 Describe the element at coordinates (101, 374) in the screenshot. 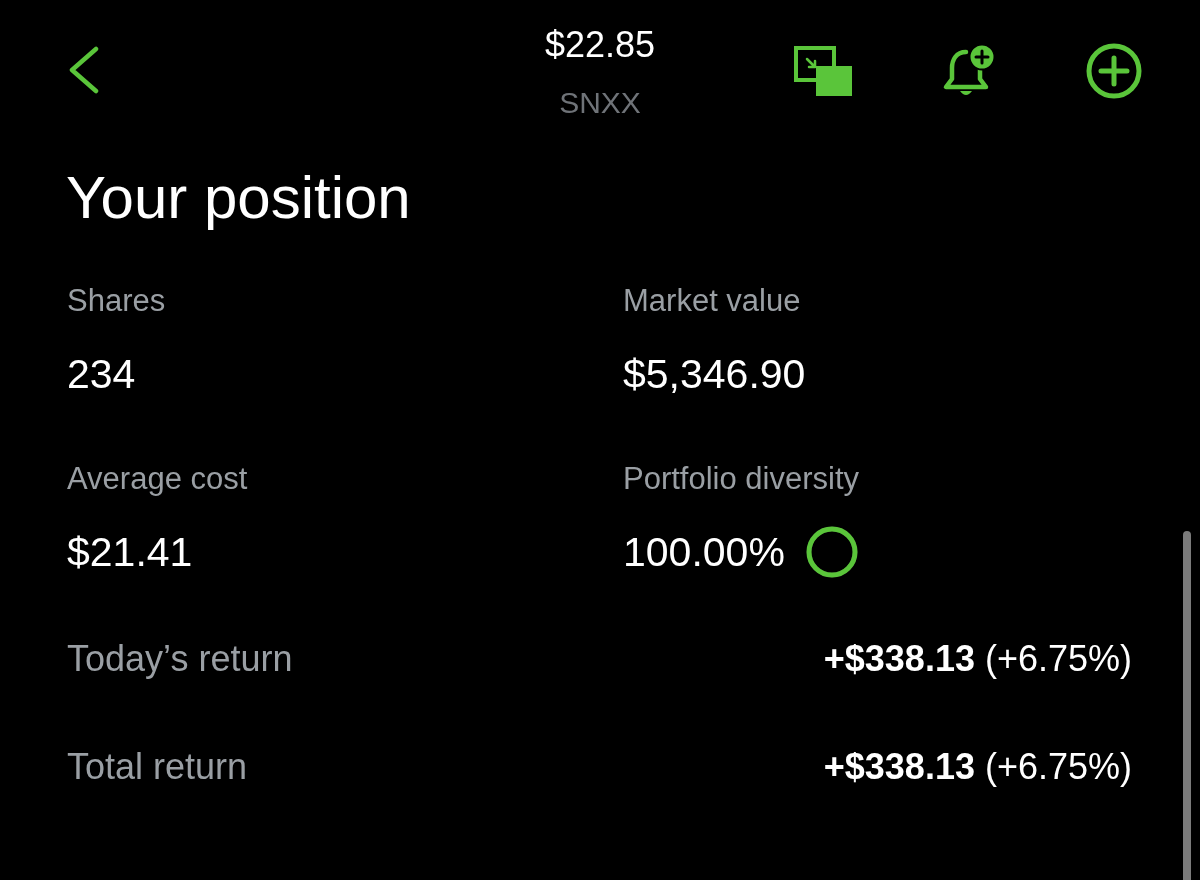

I see `stat-value: 234` at that location.